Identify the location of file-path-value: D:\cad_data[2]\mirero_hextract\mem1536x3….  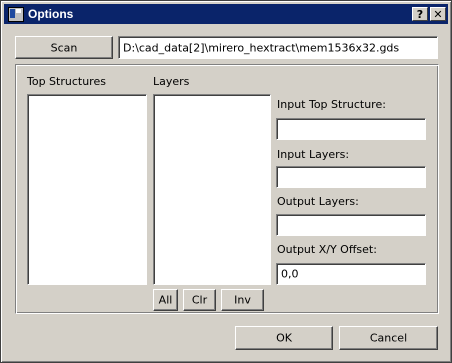
(261, 47).